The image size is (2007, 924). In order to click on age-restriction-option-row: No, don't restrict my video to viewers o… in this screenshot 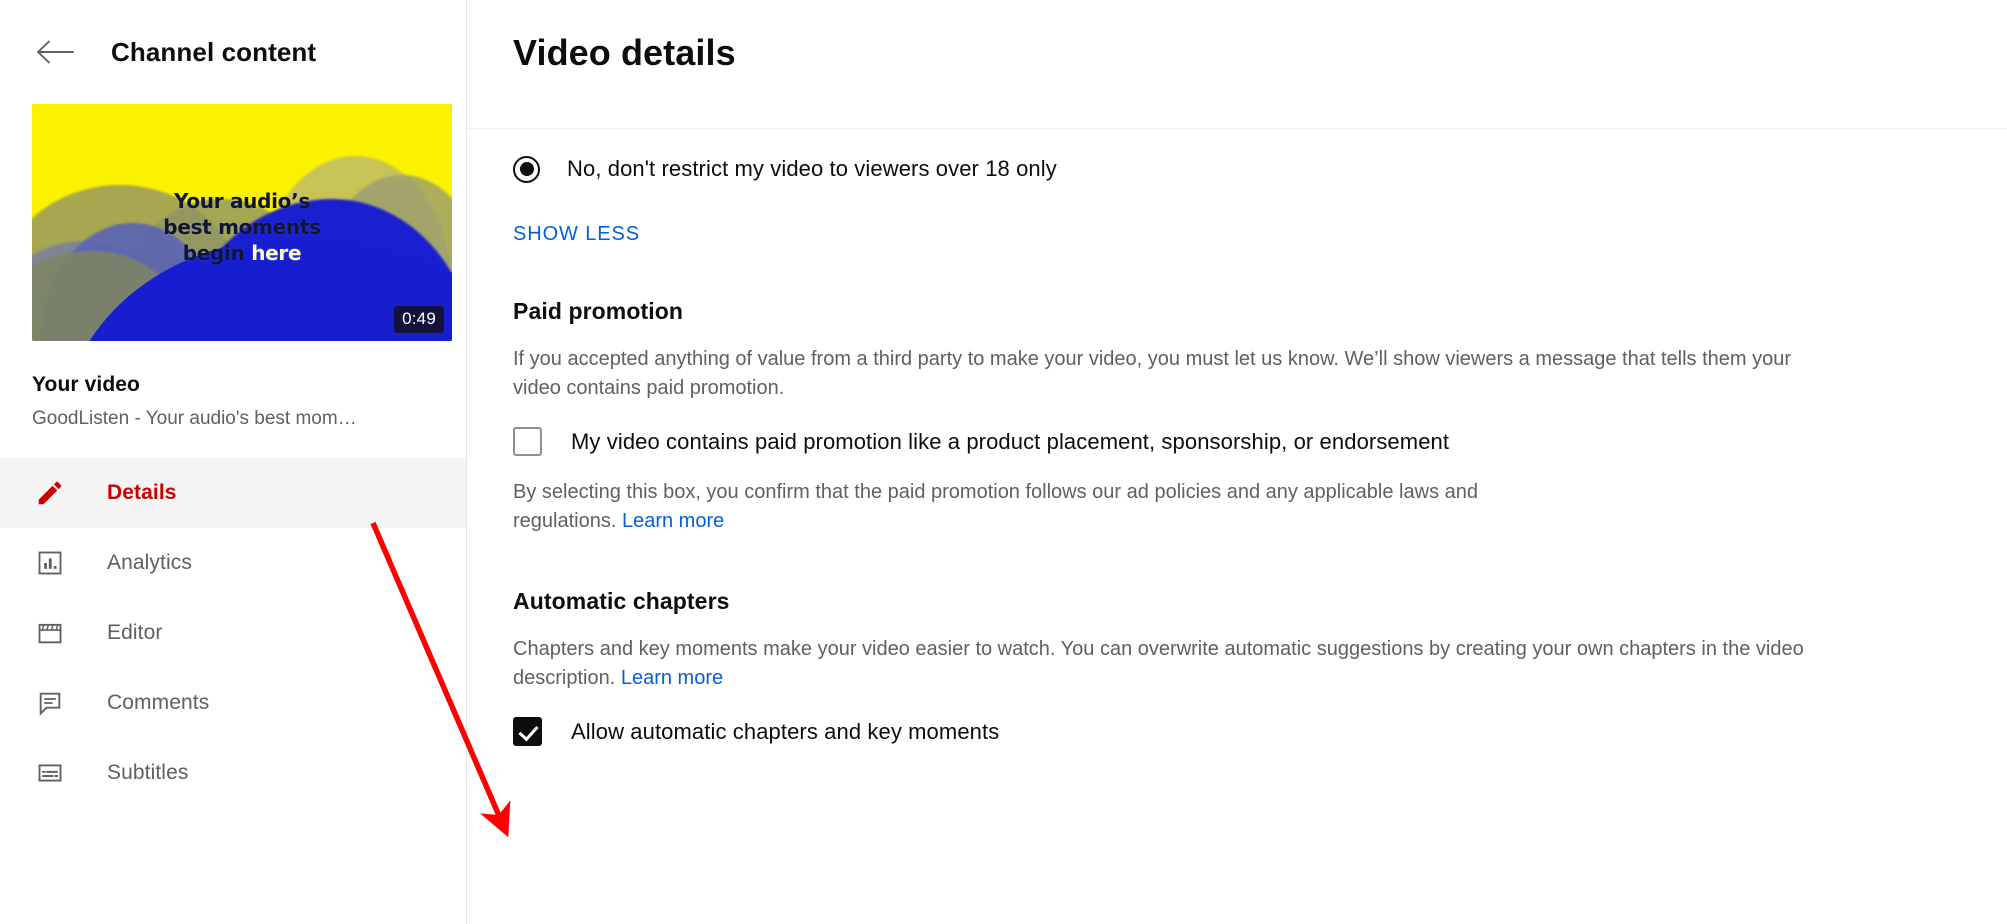, I will do `click(1260, 169)`.